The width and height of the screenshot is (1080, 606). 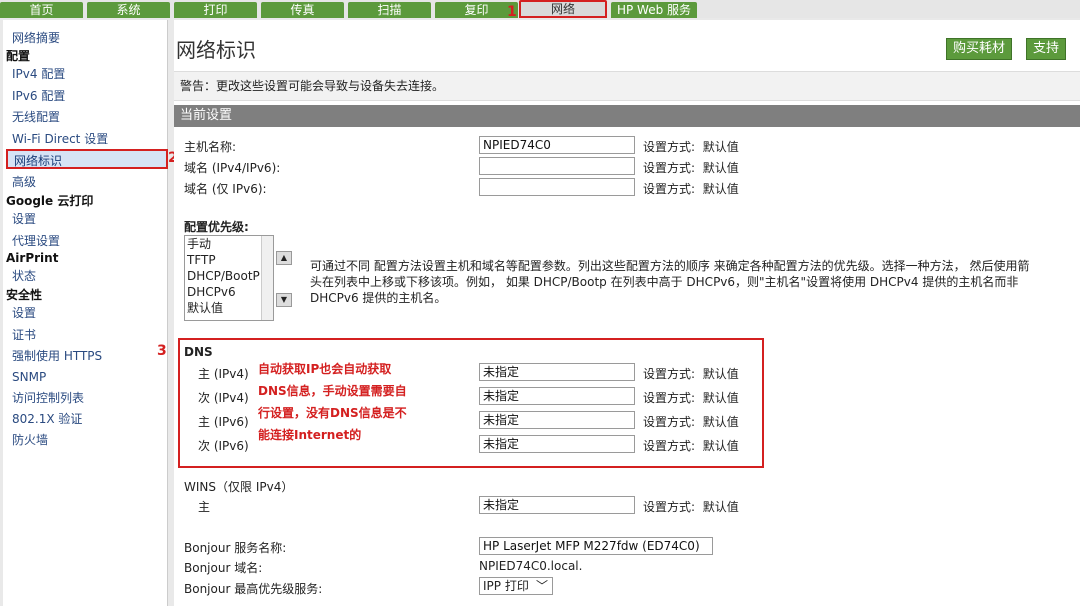 I want to click on bonjour-priority-service-value: IPP 打印, so click(x=506, y=586).